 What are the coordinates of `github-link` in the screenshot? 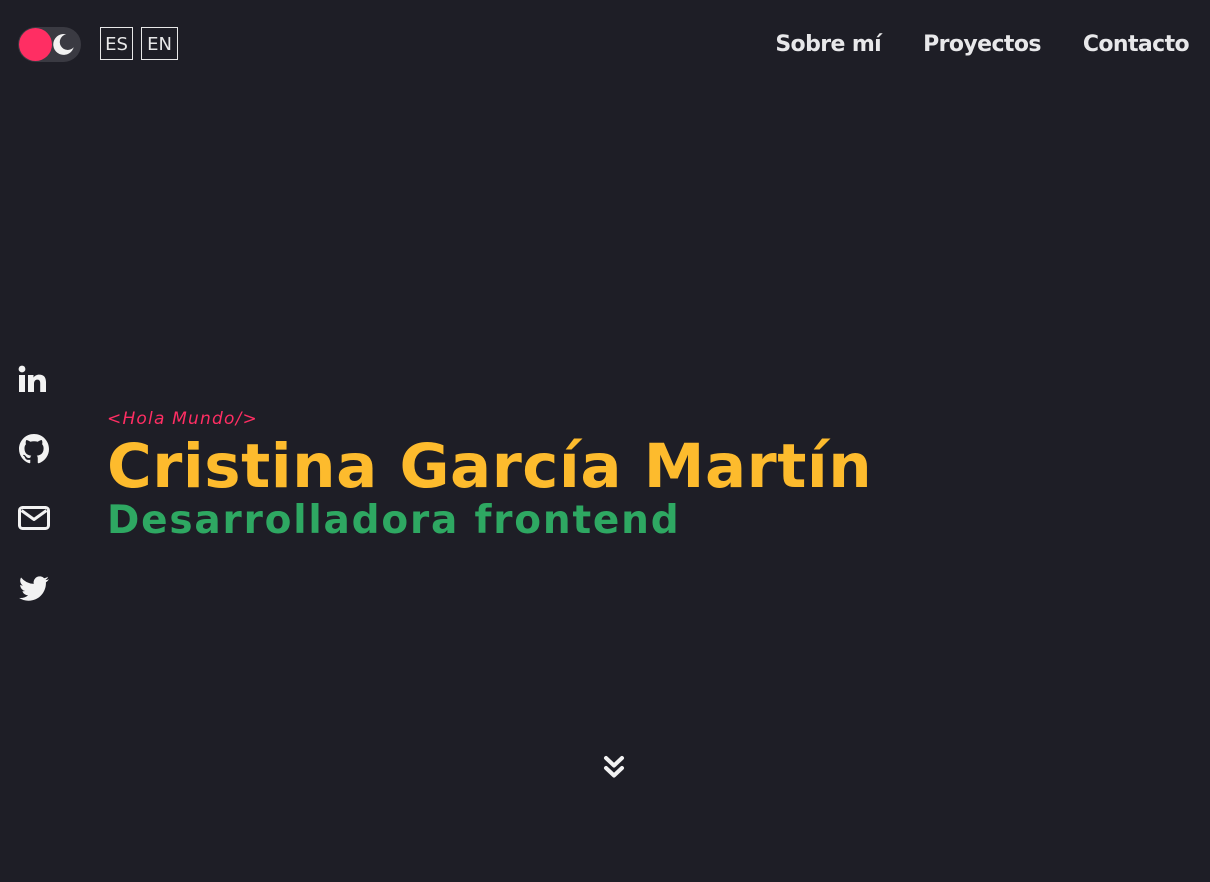 It's located at (34, 449).